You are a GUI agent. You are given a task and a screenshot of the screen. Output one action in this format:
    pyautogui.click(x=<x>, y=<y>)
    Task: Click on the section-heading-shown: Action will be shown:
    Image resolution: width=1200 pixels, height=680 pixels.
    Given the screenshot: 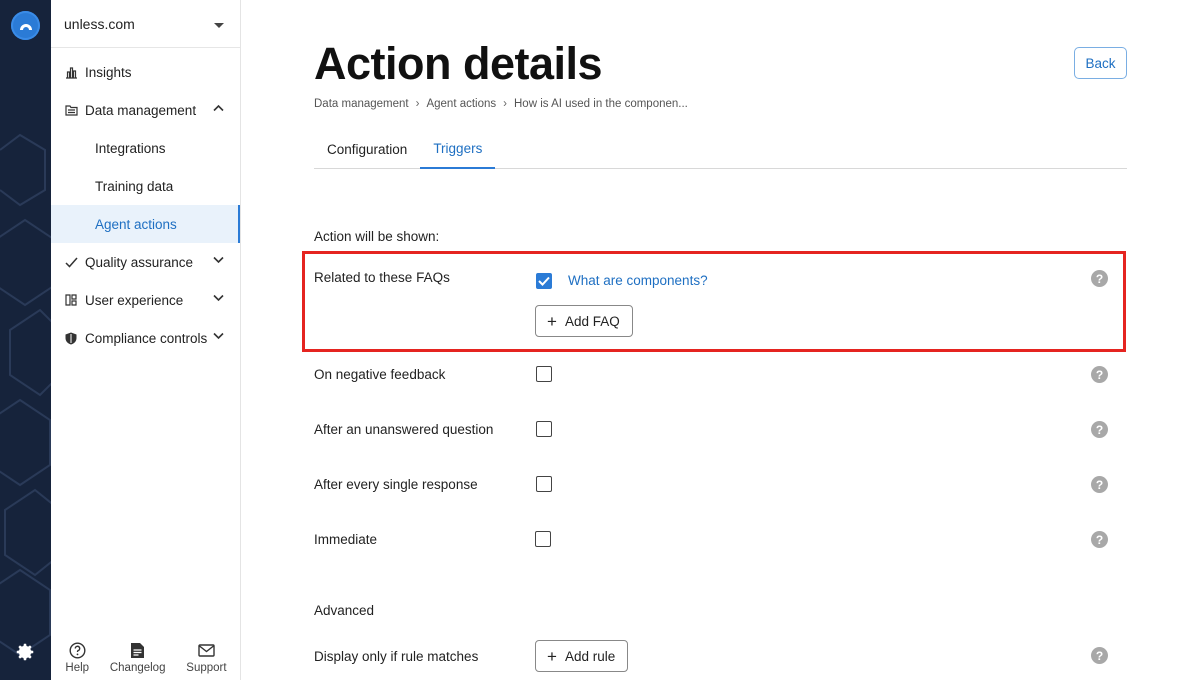 What is the action you would take?
    pyautogui.click(x=377, y=236)
    